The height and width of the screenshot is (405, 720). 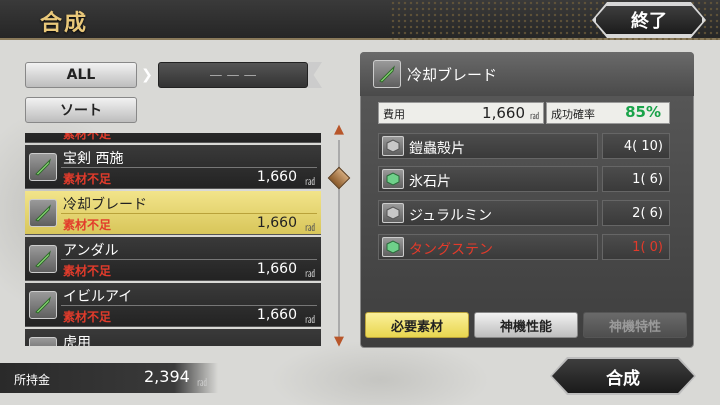 I want to click on item-name: イビルアイ, so click(x=98, y=297).